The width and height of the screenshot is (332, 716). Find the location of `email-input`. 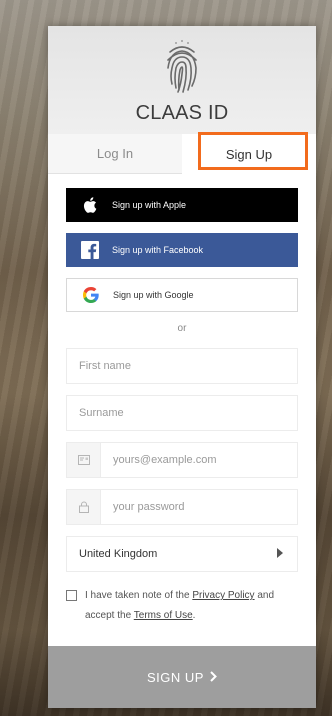

email-input is located at coordinates (199, 460).